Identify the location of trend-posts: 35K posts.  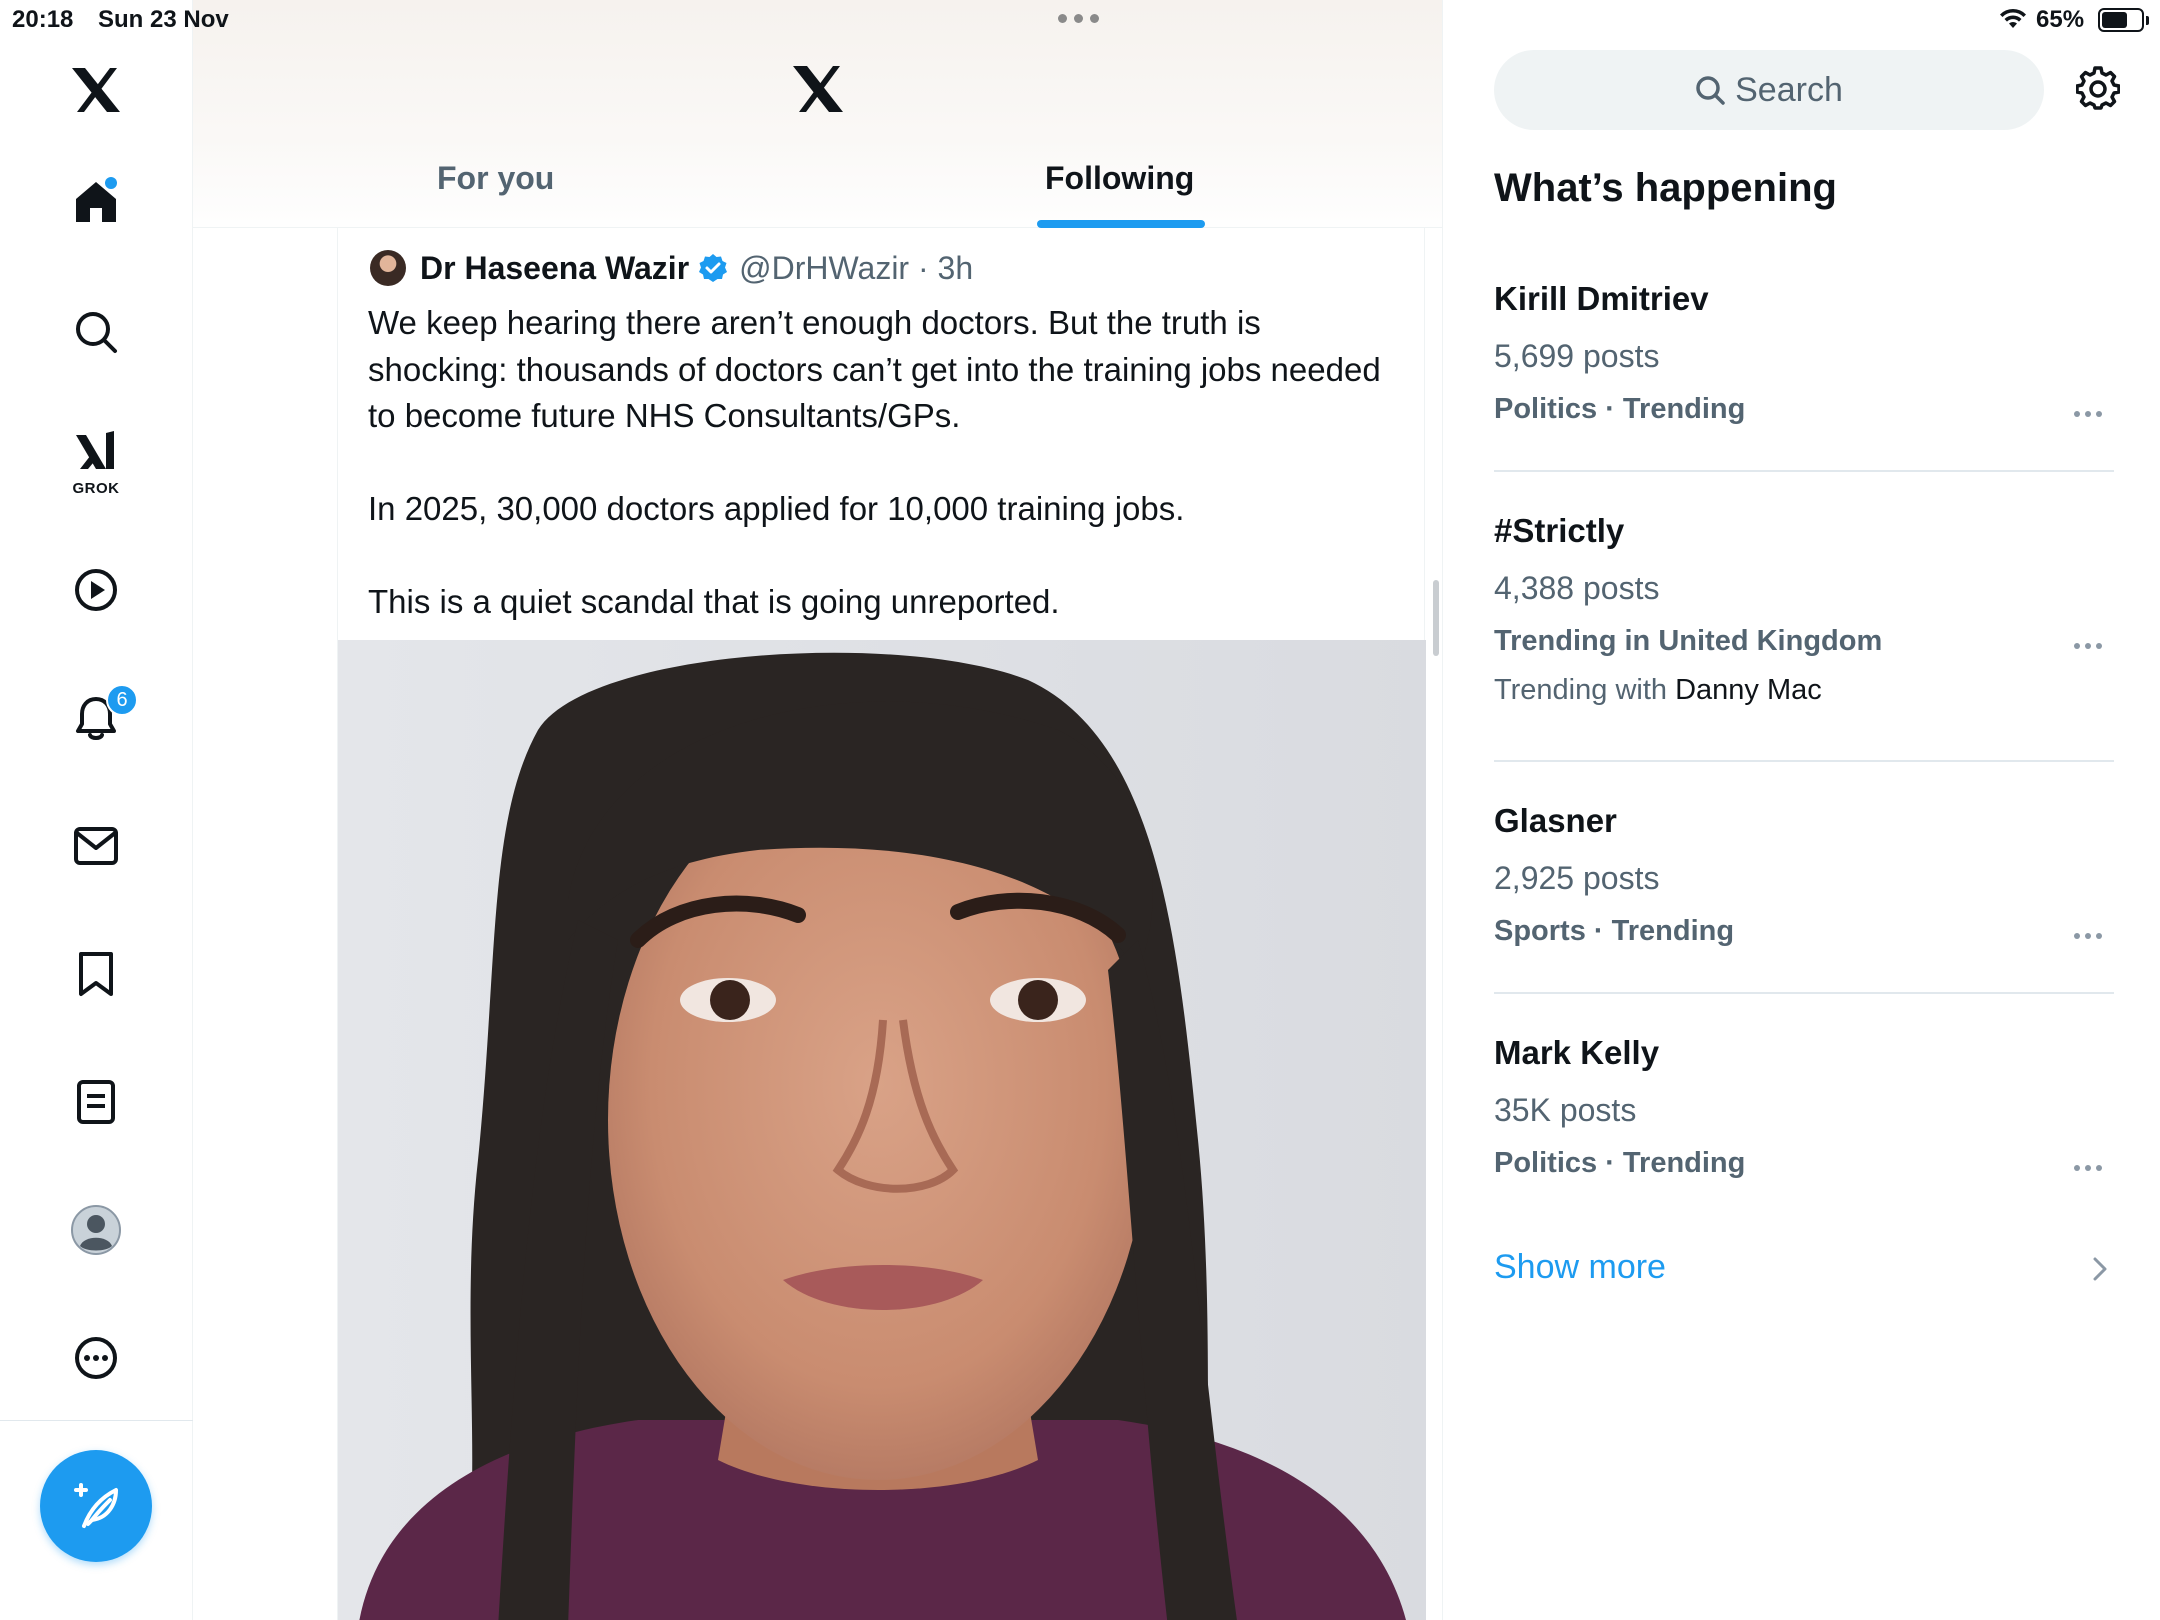
(1565, 1110).